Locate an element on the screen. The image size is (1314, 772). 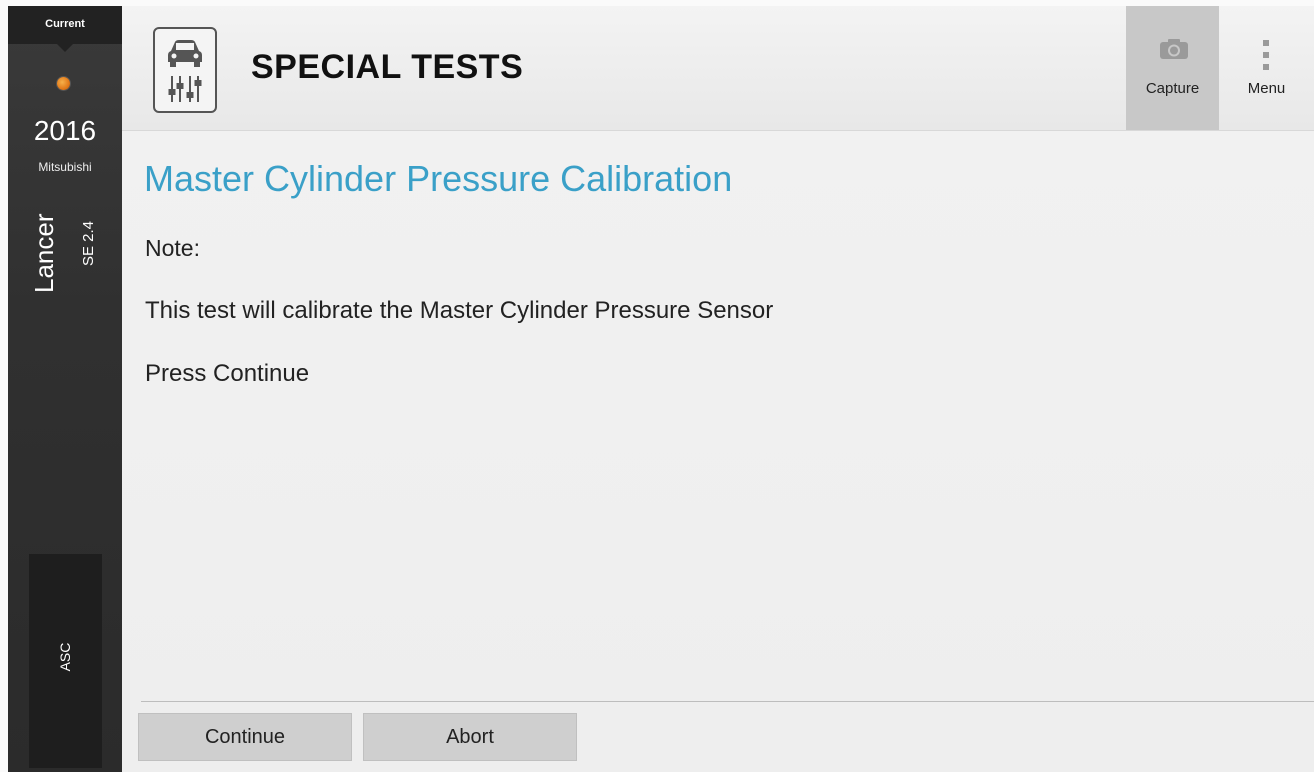
header-bar: SPECIAL TESTS Capture Menu is located at coordinates (718, 68).